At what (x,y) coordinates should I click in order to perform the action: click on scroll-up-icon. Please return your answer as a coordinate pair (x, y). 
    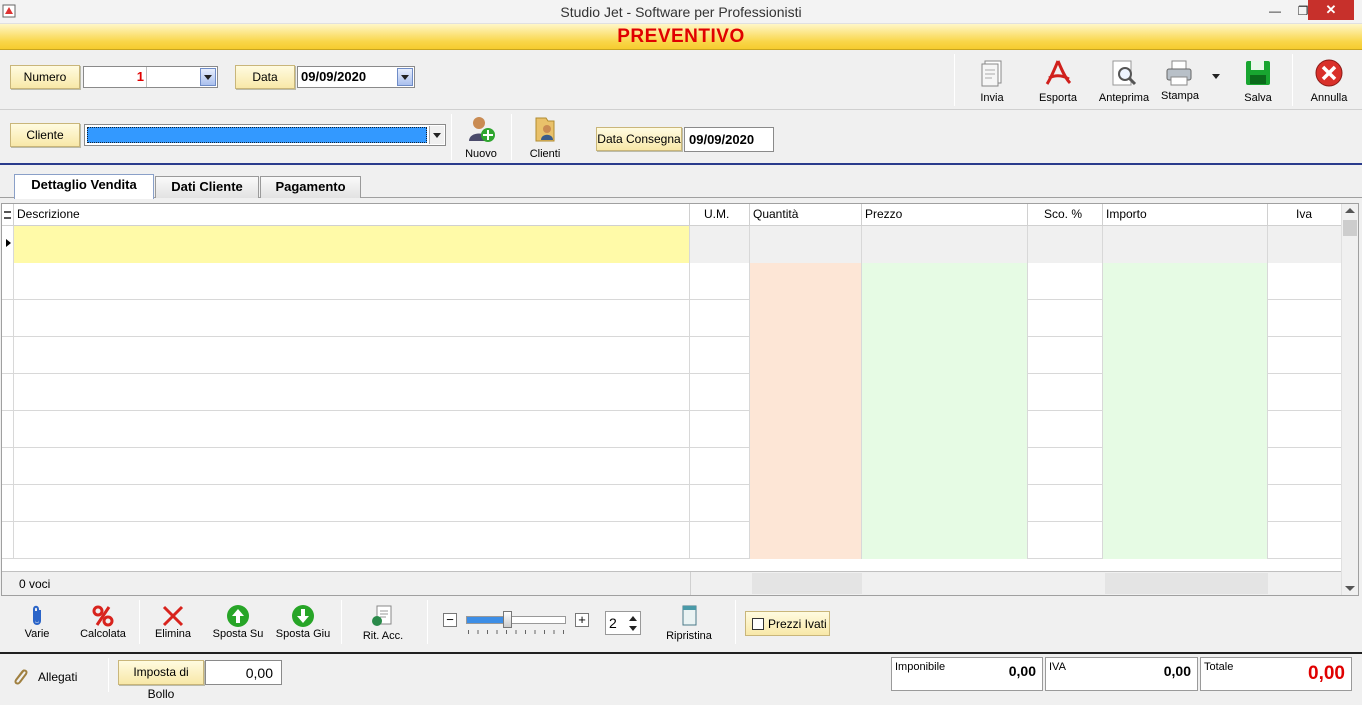
    Looking at the image, I should click on (1350, 210).